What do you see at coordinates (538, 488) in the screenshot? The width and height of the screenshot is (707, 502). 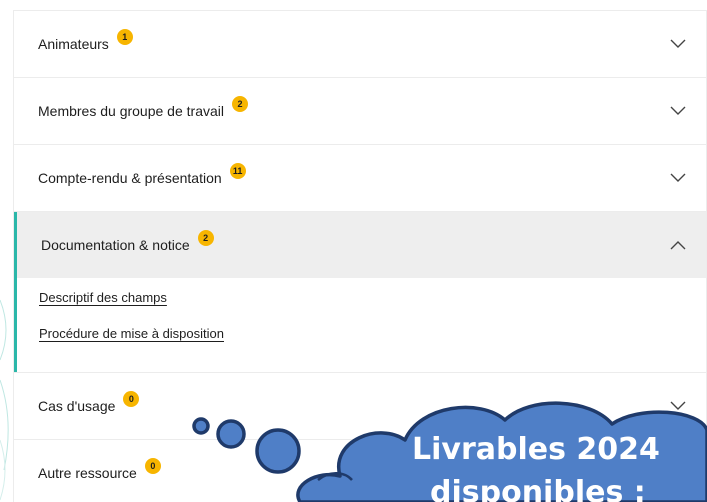 I see `callout-line-2: disponibles :` at bounding box center [538, 488].